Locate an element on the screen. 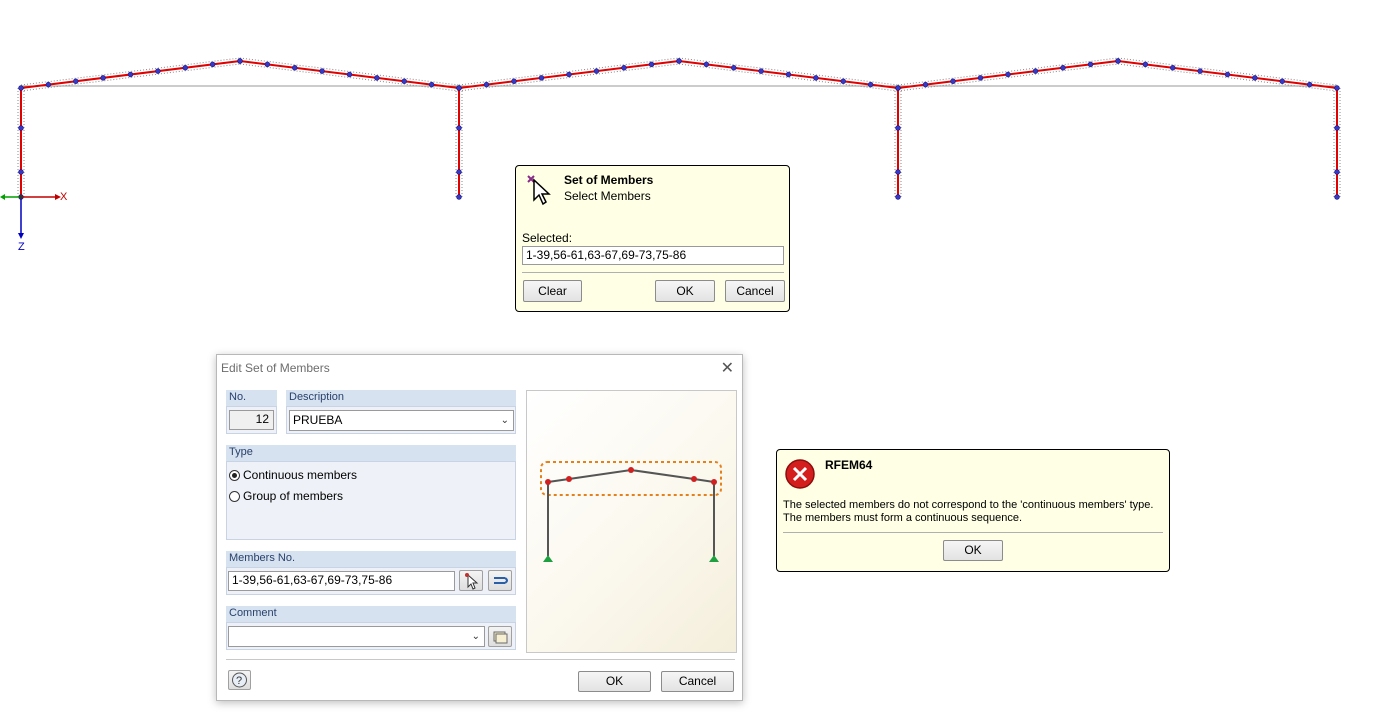 The height and width of the screenshot is (722, 1380). type-label: Type is located at coordinates (371, 453).